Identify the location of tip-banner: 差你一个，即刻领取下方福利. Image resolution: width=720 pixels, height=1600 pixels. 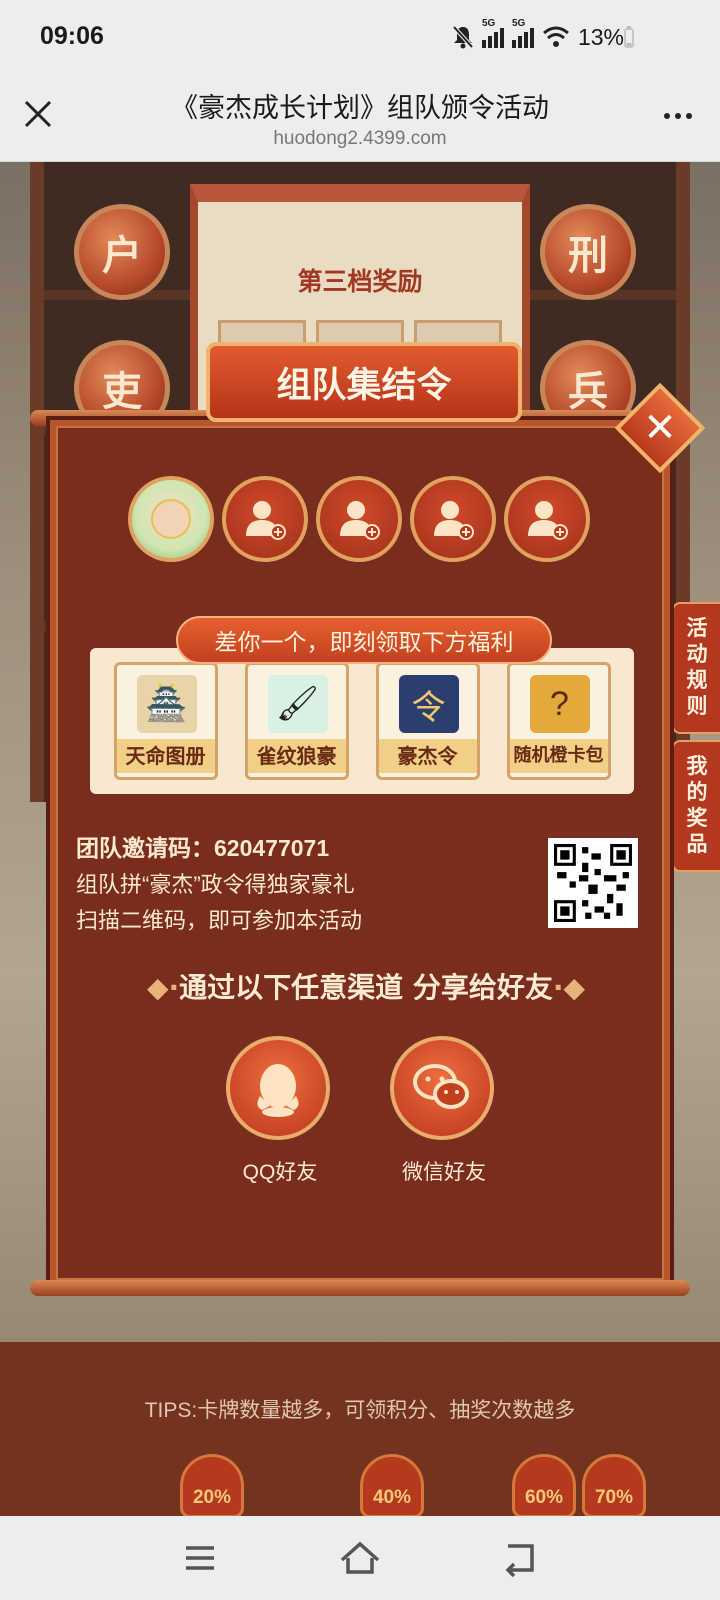
(364, 640).